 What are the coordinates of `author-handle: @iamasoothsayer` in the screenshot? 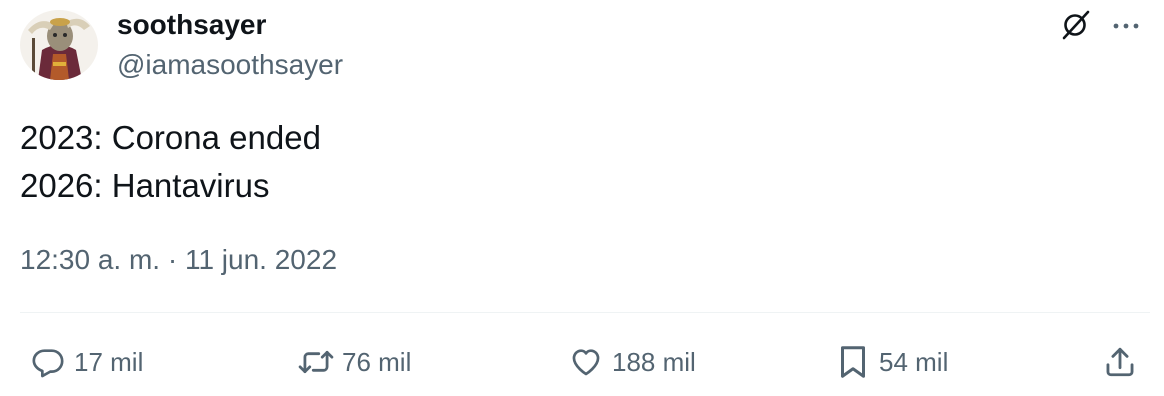 It's located at (230, 65).